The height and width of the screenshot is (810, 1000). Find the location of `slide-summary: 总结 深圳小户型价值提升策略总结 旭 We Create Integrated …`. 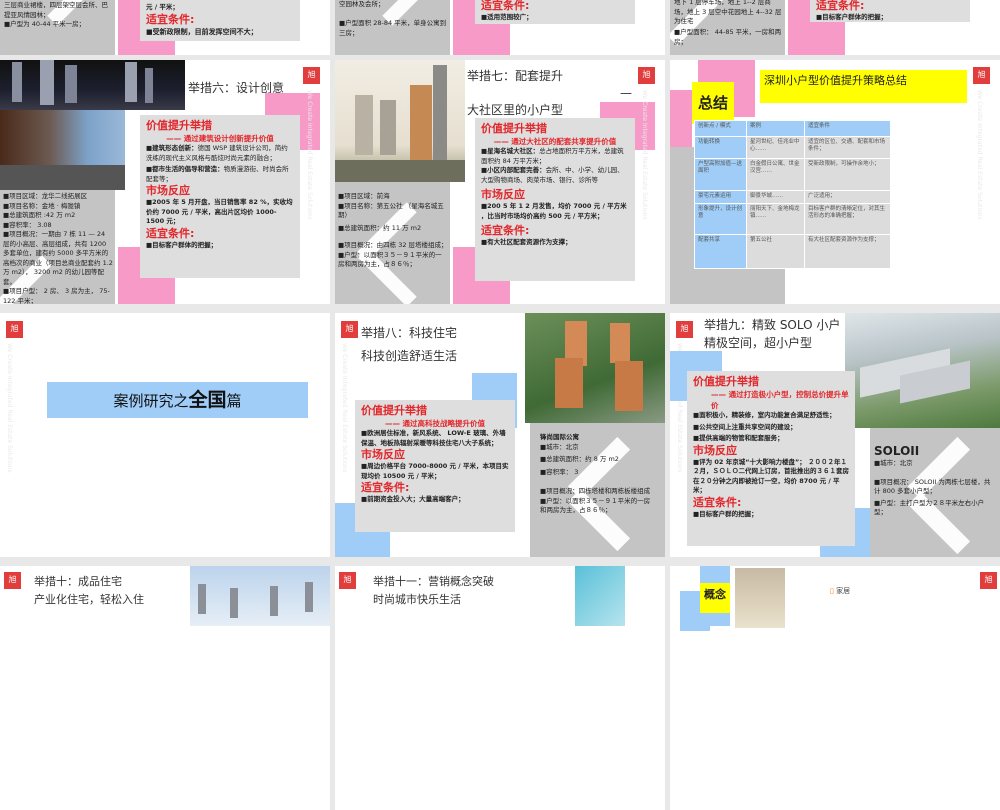

slide-summary: 总结 深圳小户型价值提升策略总结 旭 We Create Integrated … is located at coordinates (835, 182).